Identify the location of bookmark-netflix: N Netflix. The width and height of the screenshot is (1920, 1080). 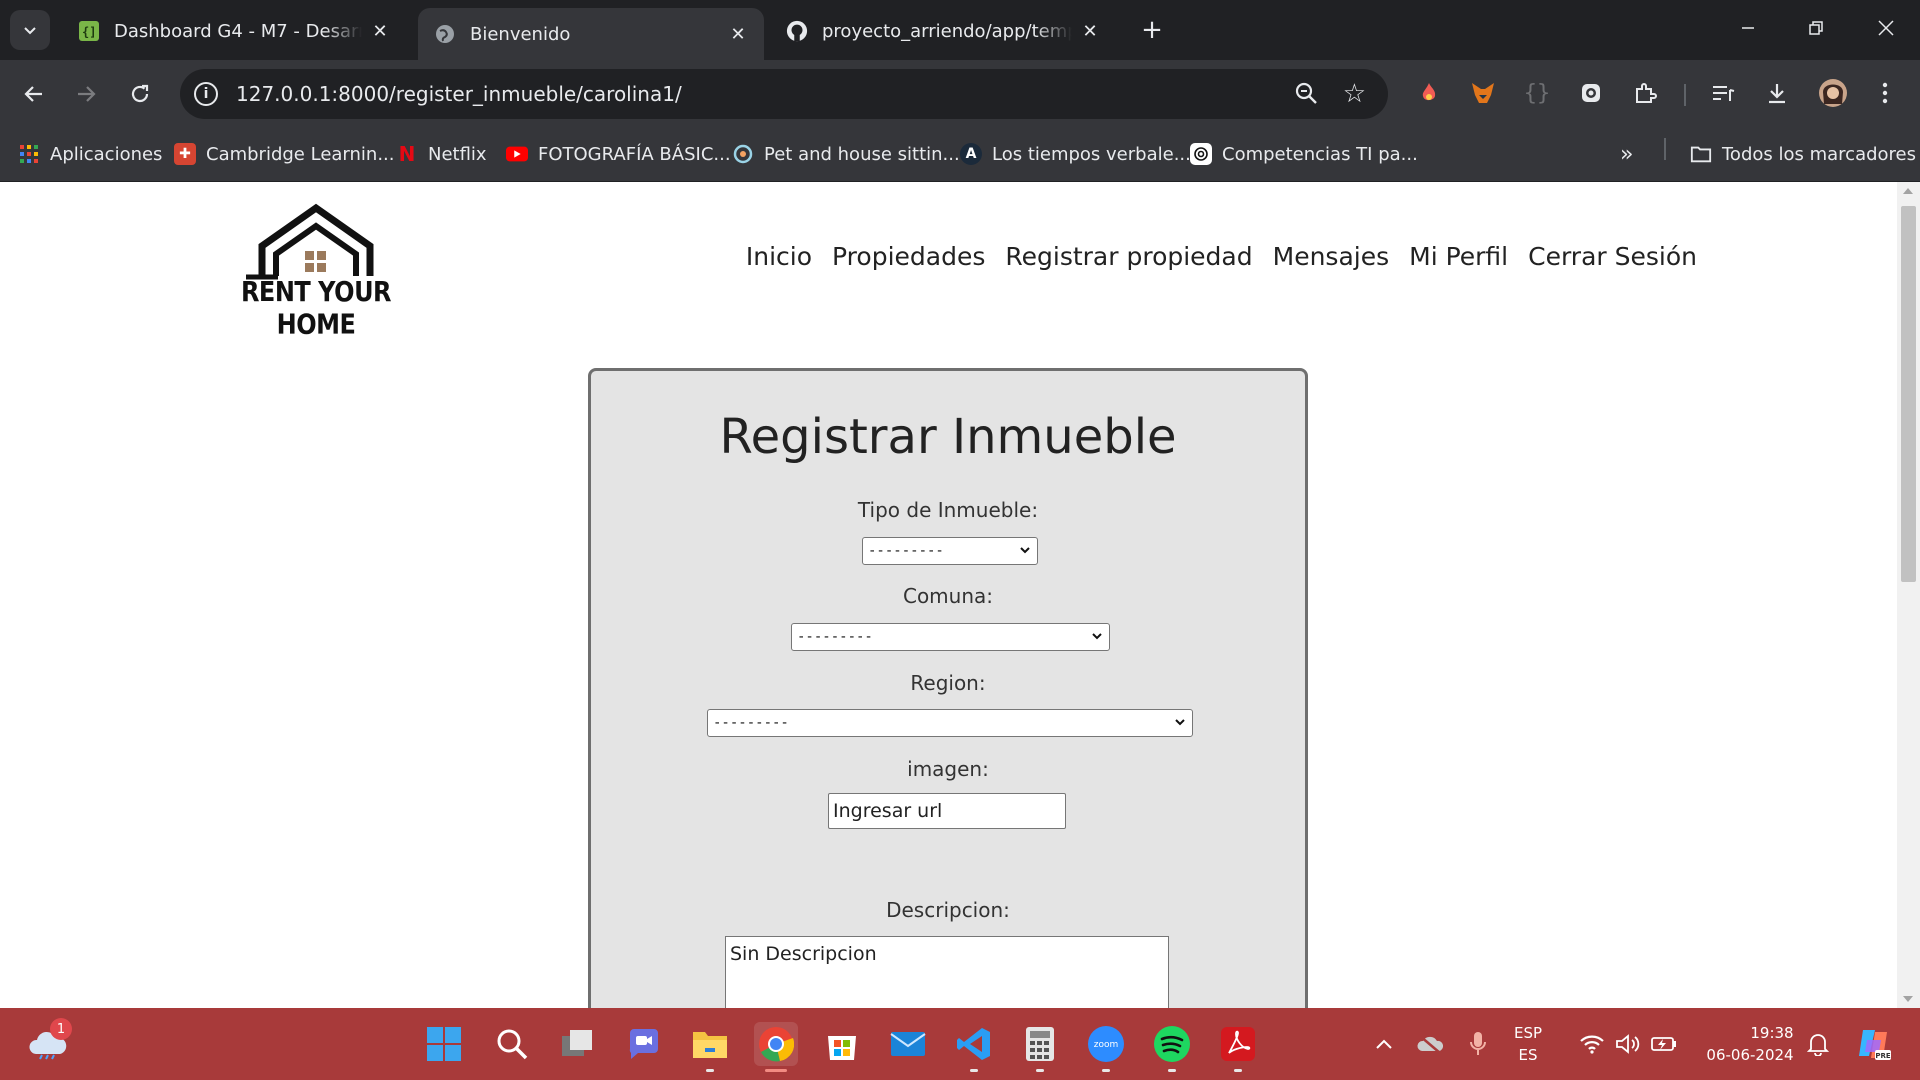
(441, 154).